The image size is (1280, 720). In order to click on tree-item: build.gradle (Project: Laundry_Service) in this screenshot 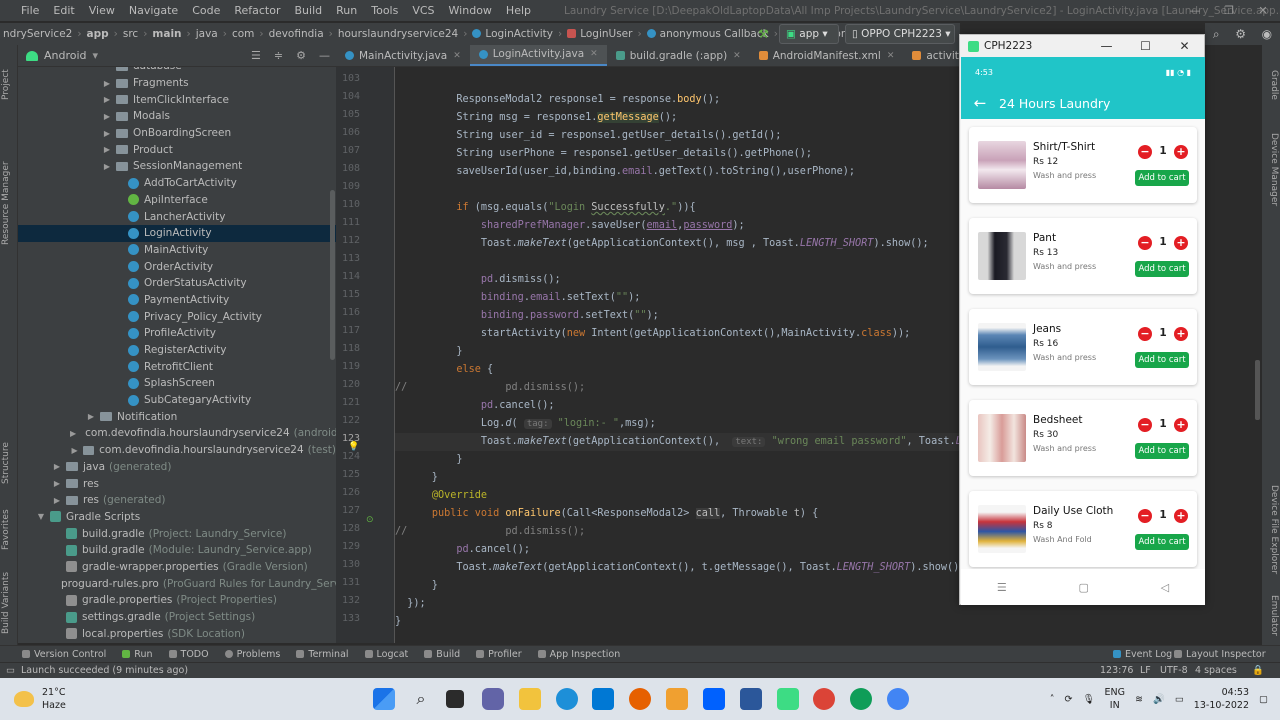, I will do `click(177, 533)`.